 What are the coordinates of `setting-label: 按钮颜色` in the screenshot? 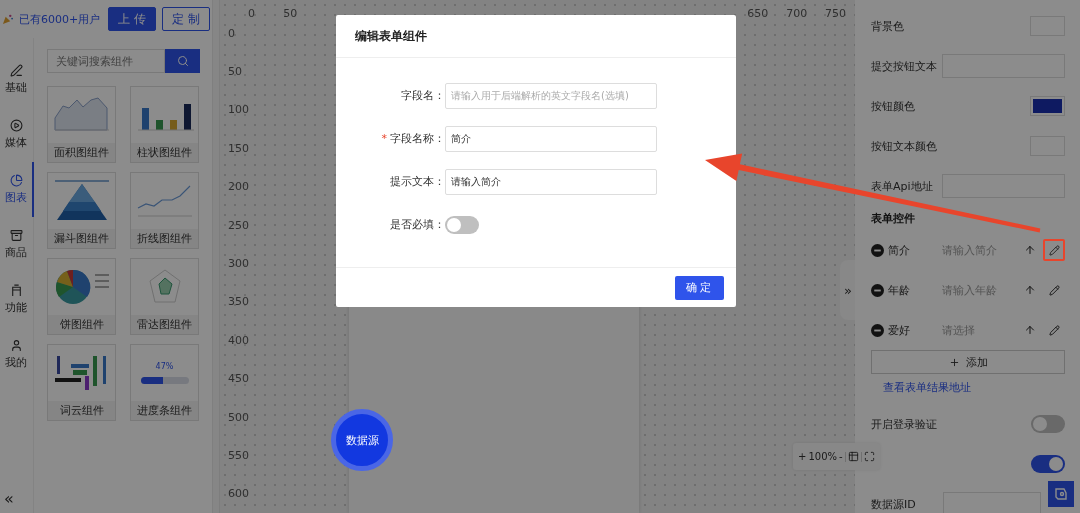 It's located at (893, 106).